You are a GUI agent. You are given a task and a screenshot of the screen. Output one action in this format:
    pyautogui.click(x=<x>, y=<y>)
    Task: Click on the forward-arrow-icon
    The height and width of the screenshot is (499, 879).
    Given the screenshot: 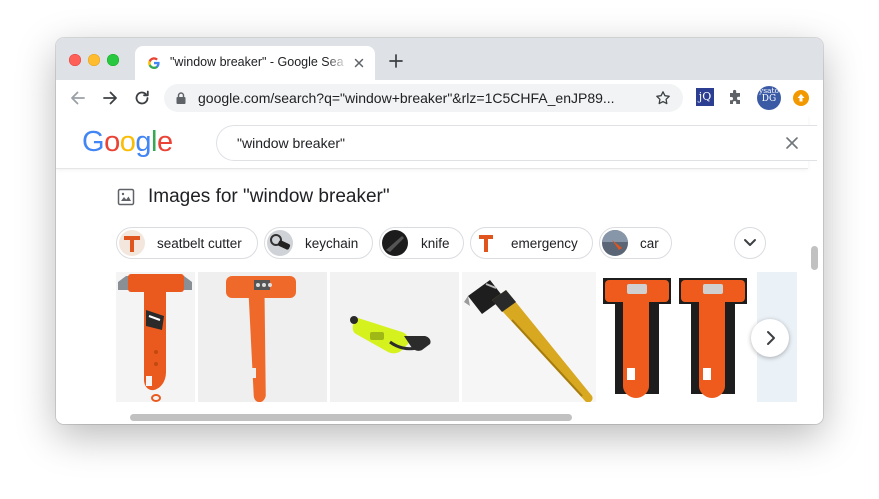 What is the action you would take?
    pyautogui.click(x=110, y=98)
    